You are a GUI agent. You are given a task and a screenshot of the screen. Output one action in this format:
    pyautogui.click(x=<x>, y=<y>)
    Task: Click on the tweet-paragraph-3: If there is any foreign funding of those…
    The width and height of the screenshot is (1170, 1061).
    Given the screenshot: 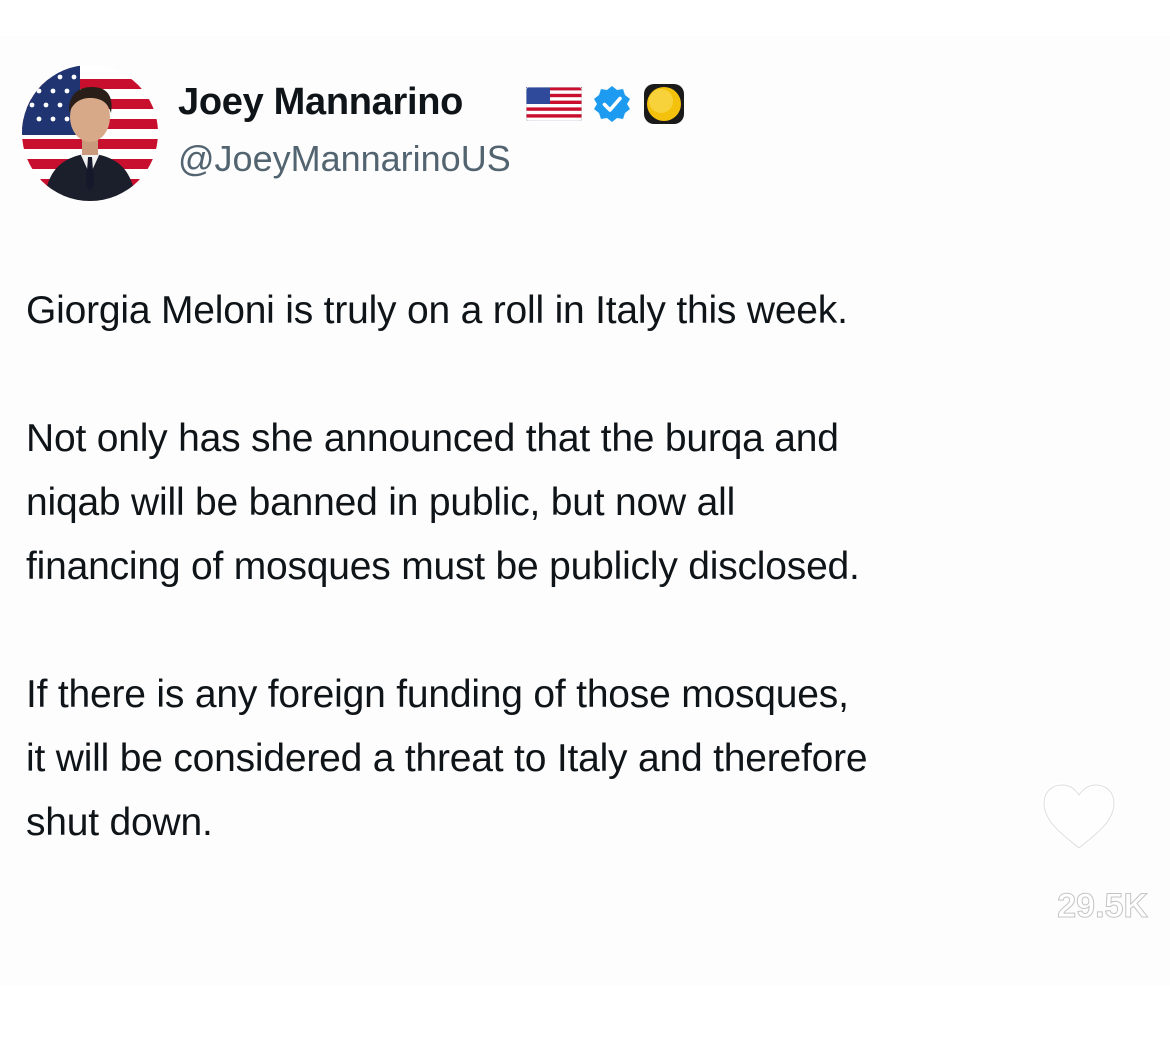 What is the action you would take?
    pyautogui.click(x=447, y=758)
    